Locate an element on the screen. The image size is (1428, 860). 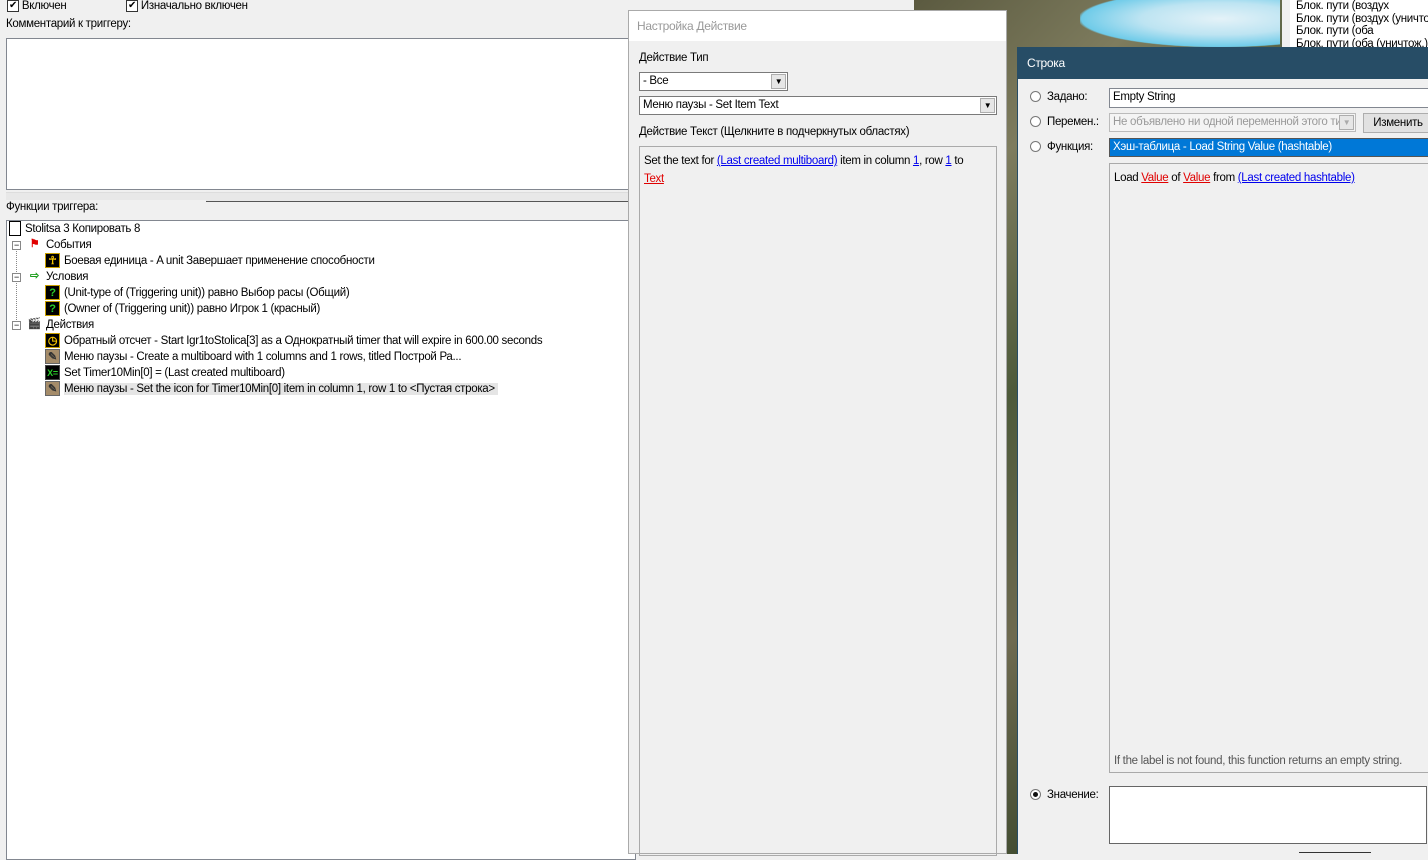
root-label: Stolitsa 3 Копировать 8 is located at coordinates (83, 229).